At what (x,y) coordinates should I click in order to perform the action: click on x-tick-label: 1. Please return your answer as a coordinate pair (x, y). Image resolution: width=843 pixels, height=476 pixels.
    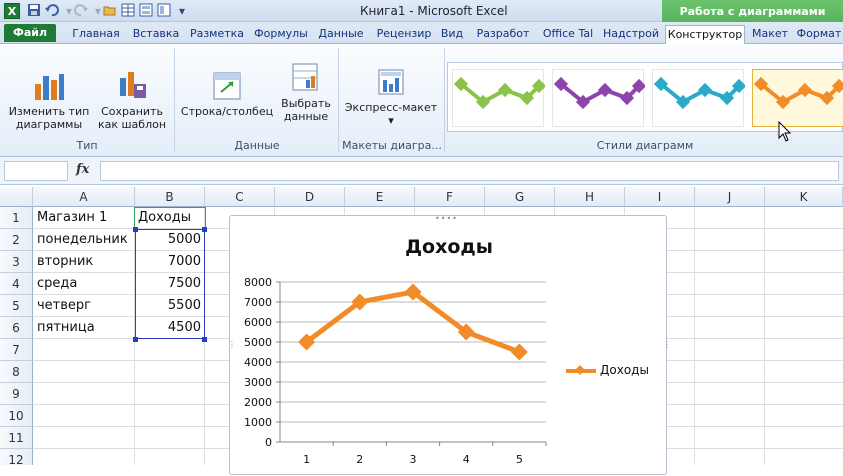
    Looking at the image, I should click on (306, 459).